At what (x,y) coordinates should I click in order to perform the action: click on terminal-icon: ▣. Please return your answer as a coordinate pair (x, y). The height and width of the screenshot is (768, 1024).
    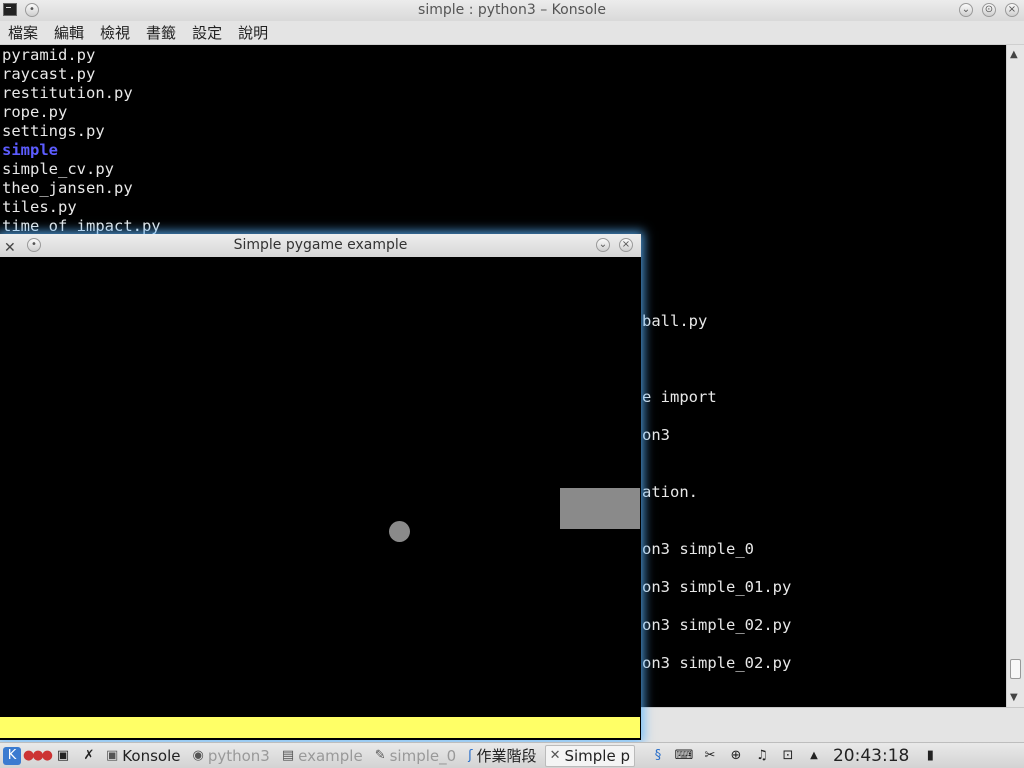
    Looking at the image, I should click on (112, 755).